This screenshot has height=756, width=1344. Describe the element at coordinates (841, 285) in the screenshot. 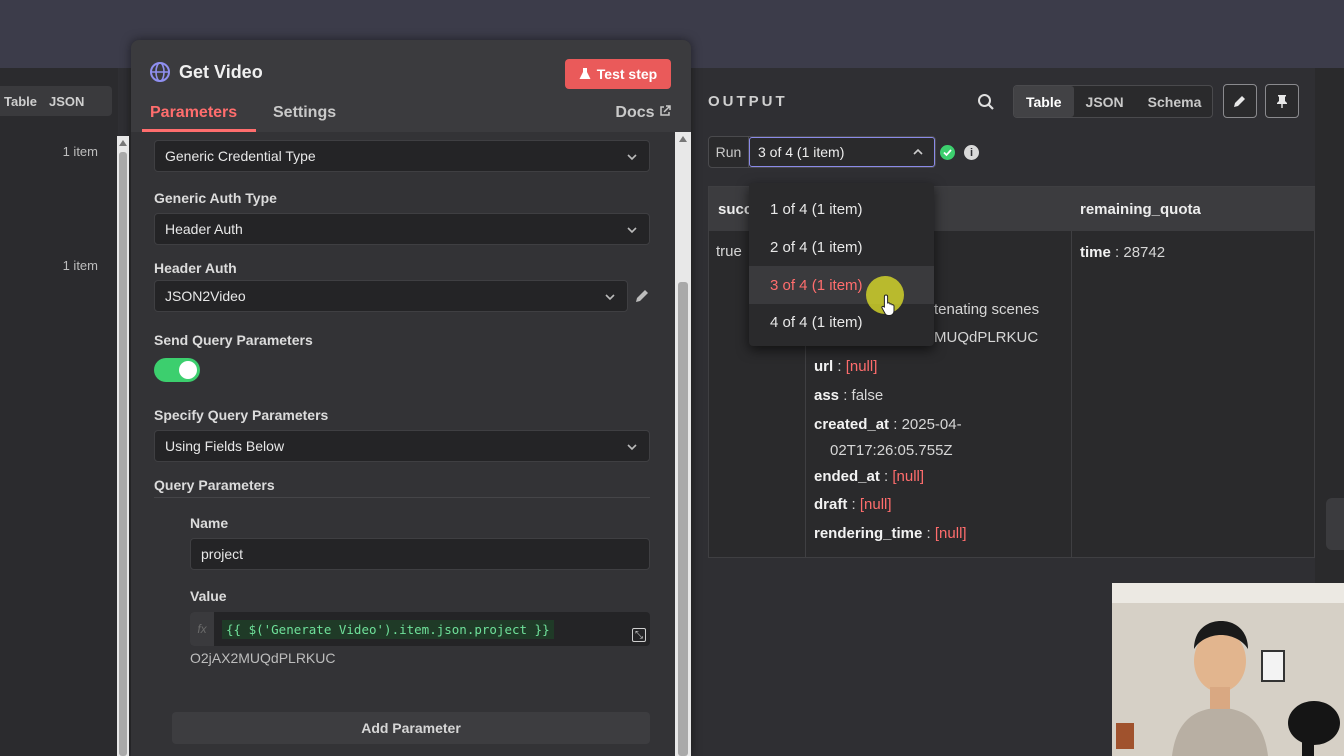

I see `run-option-selected: 3 of 4 (1 item)` at that location.